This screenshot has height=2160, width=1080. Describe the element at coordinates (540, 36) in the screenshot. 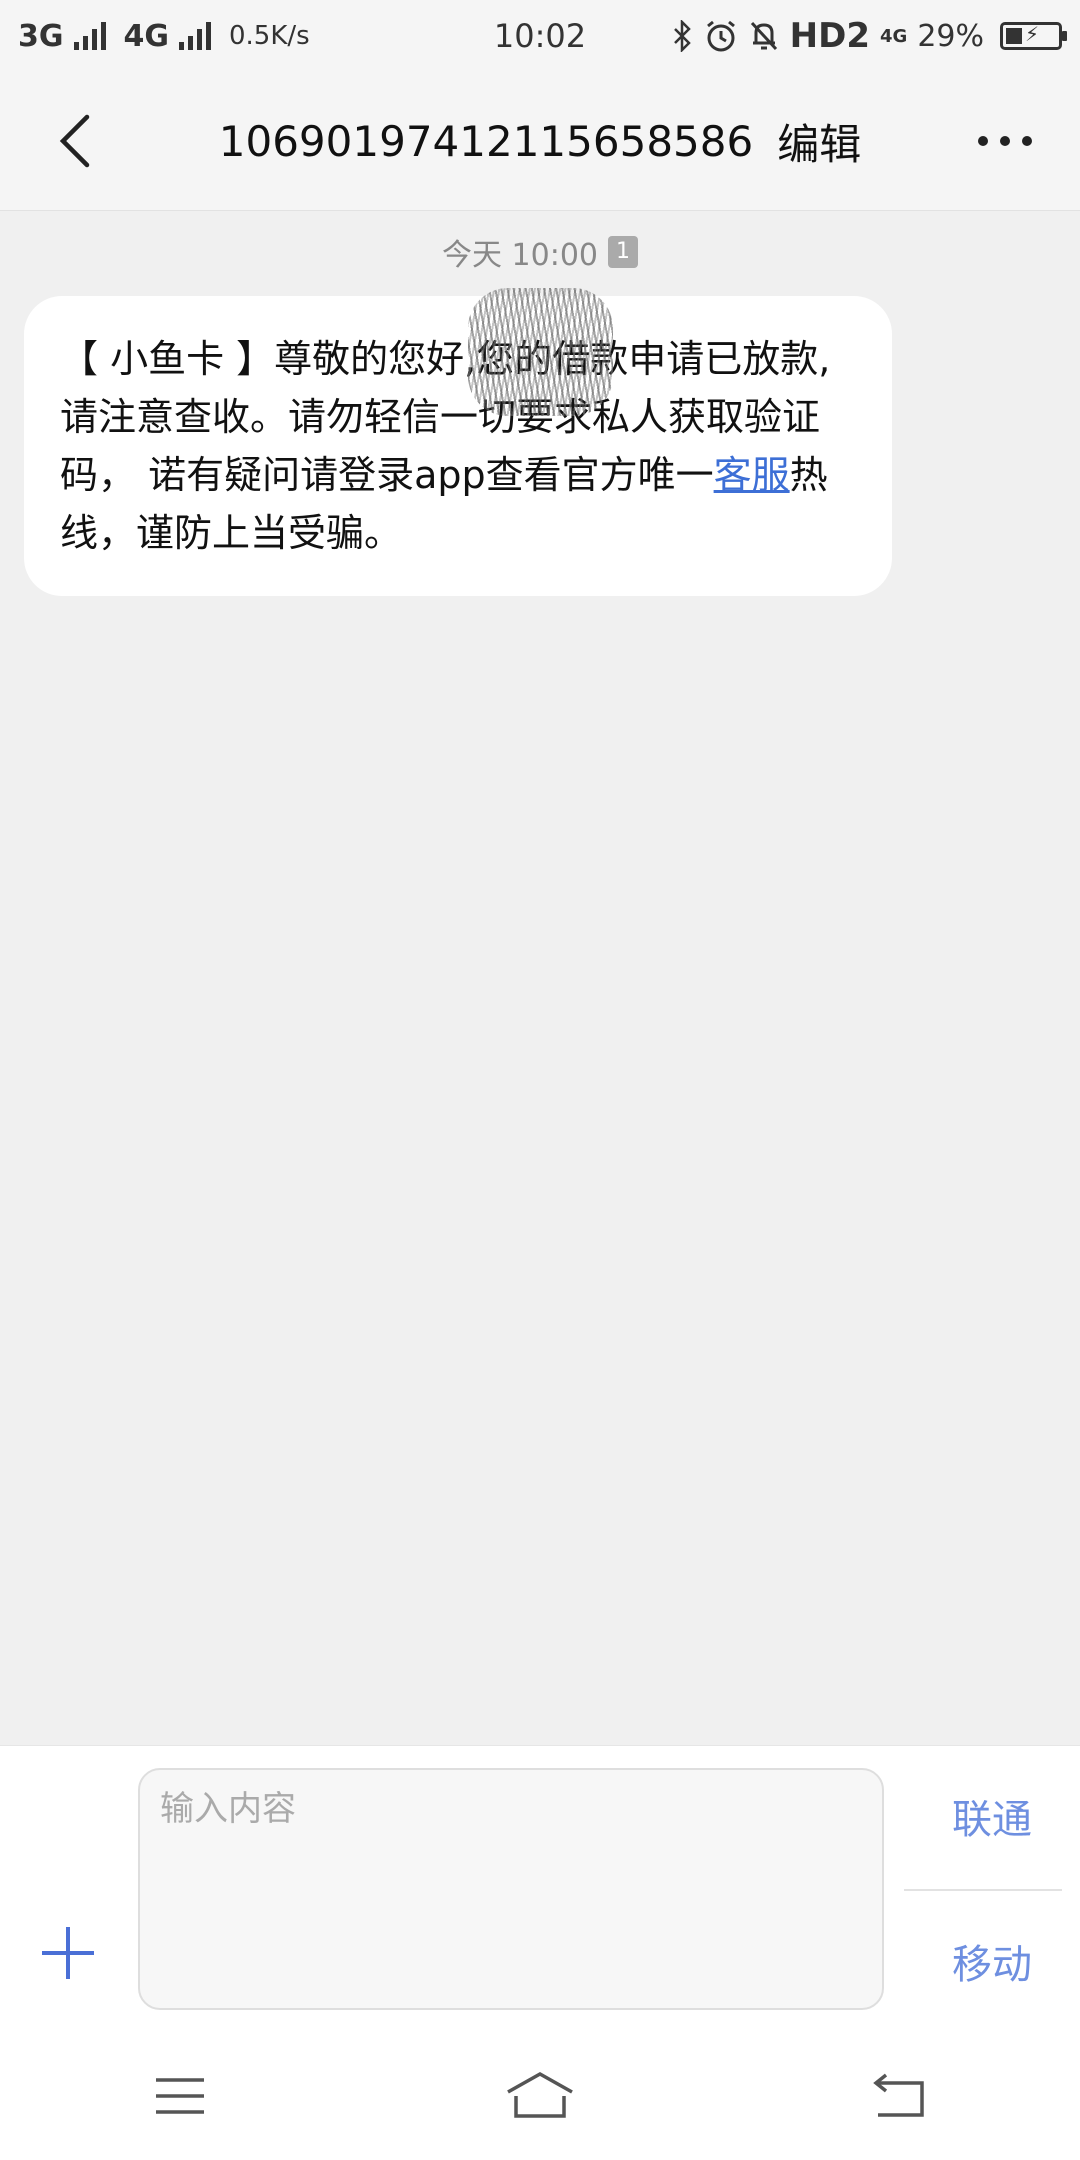

I see `status-bar: 3G 4G 0.5K/s 10:02 HD2 4G 29% ⚡` at that location.